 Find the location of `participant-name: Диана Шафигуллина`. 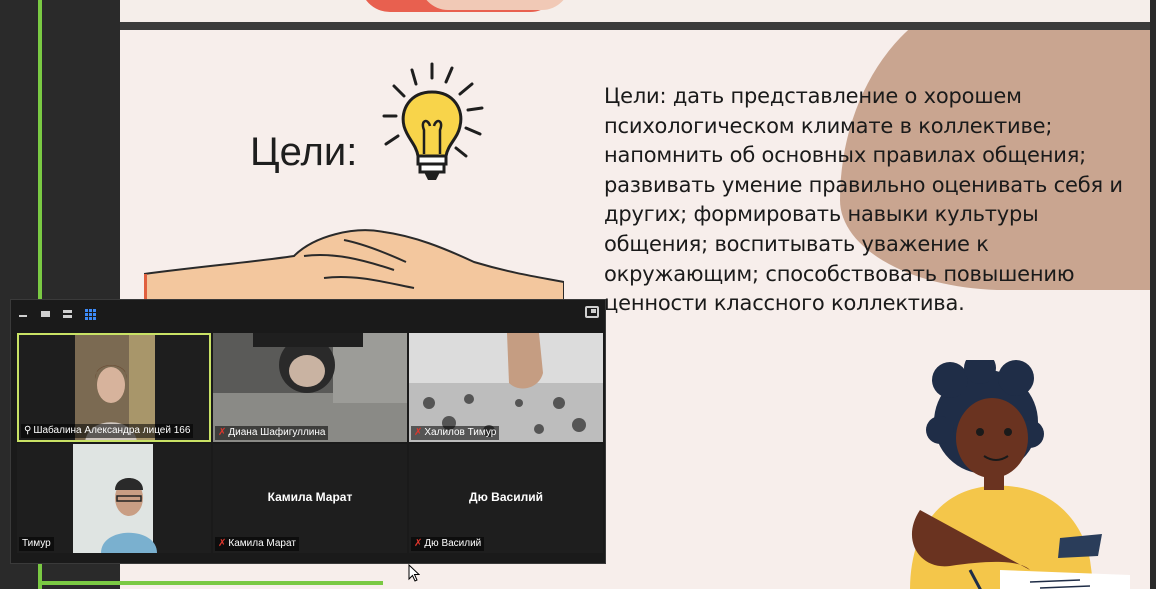

participant-name: Диана Шафигуллина is located at coordinates (277, 432).